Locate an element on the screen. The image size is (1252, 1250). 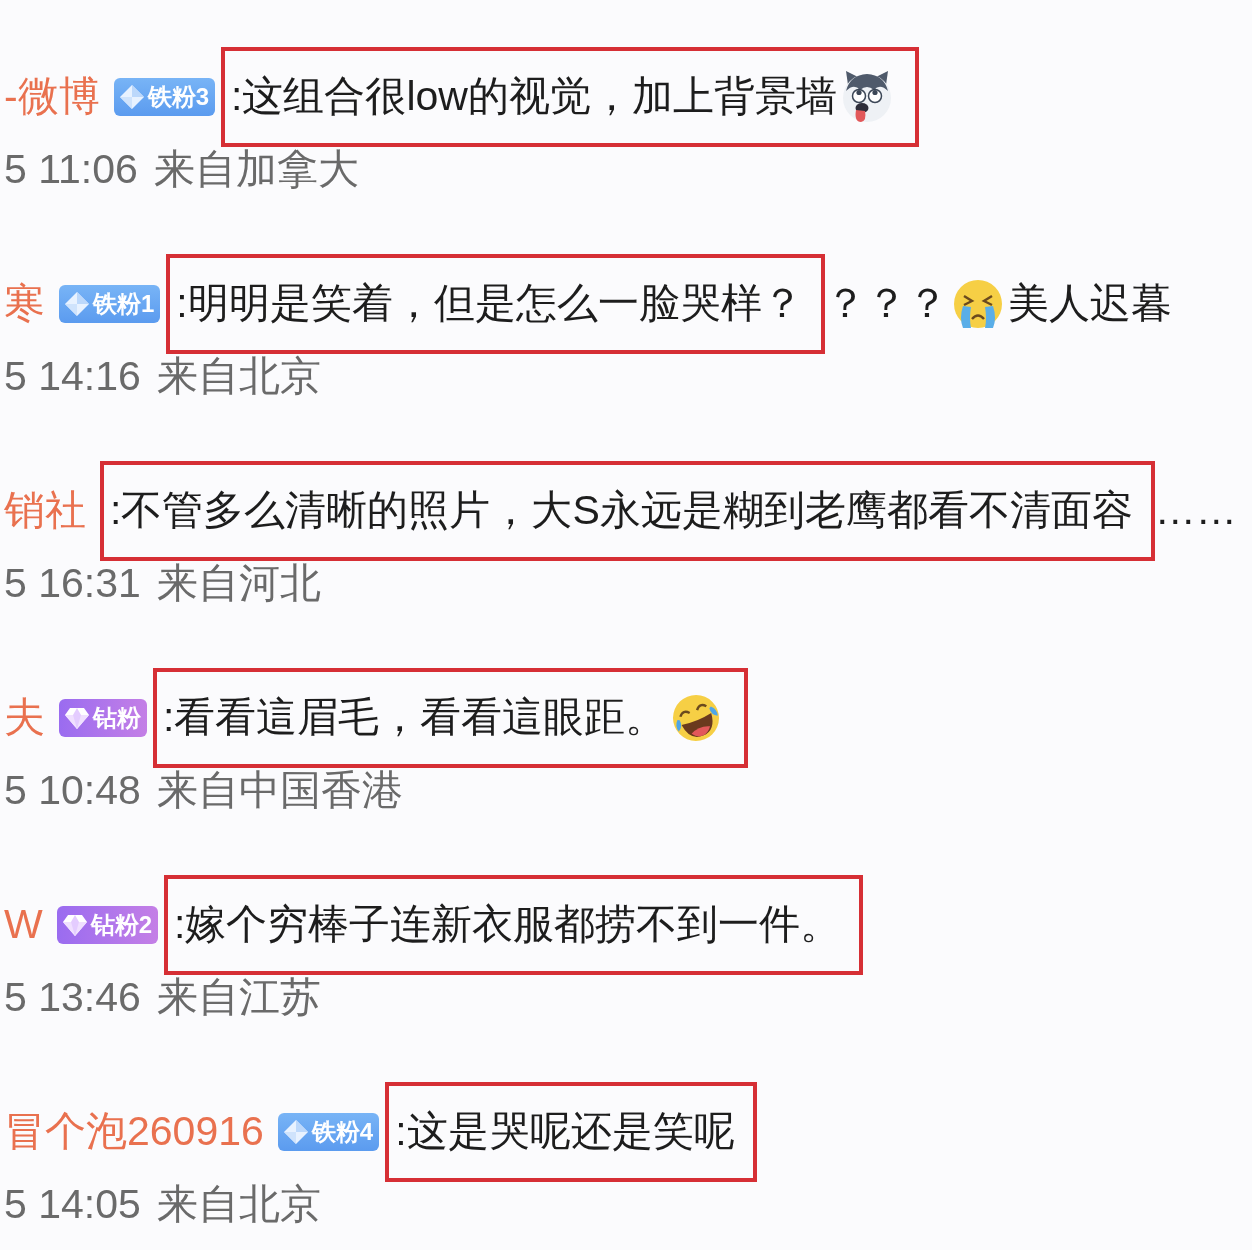
comment-text: :看看這眉毛，看看這眼距。 is located at coordinates (415, 718).